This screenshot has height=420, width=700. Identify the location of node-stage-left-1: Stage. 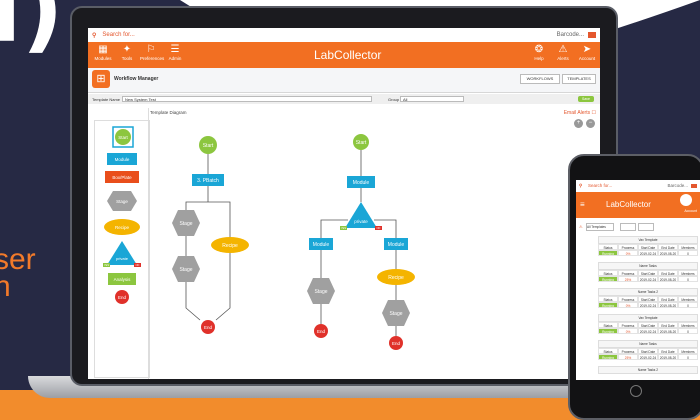
(186, 223).